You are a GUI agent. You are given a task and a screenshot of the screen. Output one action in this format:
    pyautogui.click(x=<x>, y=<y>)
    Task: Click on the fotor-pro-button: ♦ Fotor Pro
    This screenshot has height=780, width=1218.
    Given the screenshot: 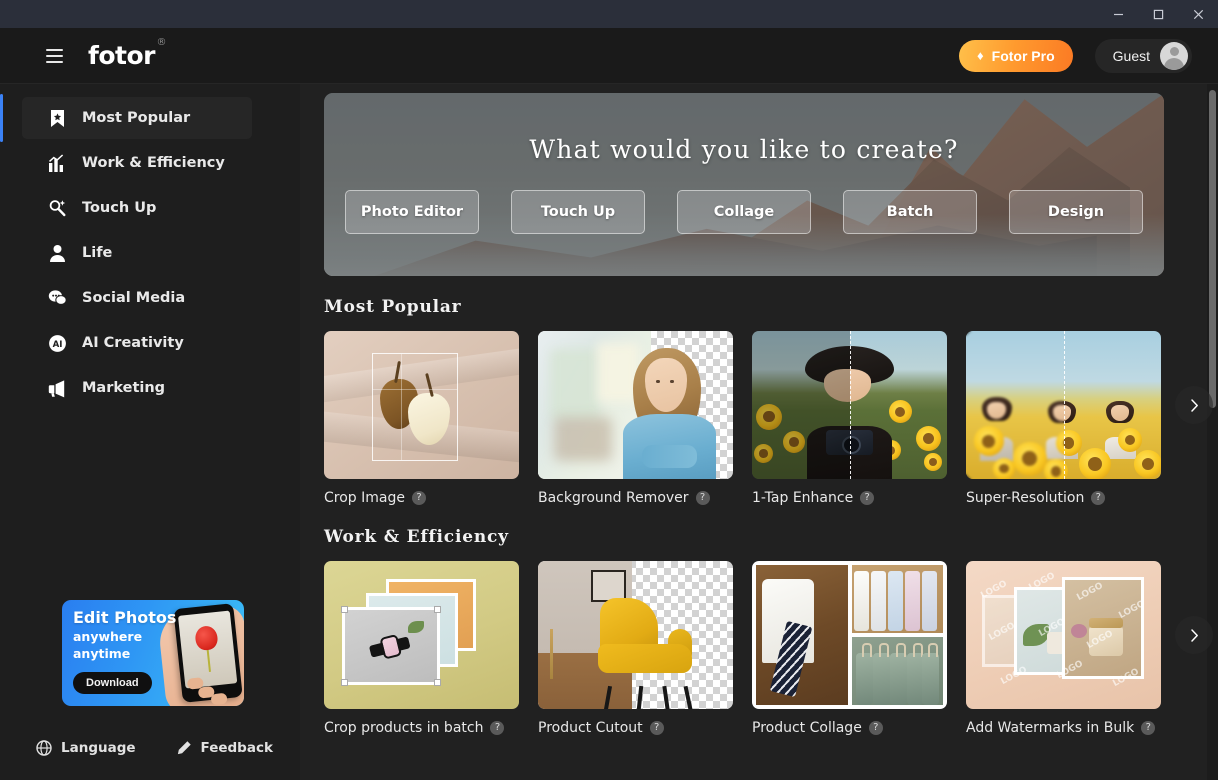 What is the action you would take?
    pyautogui.click(x=1016, y=55)
    